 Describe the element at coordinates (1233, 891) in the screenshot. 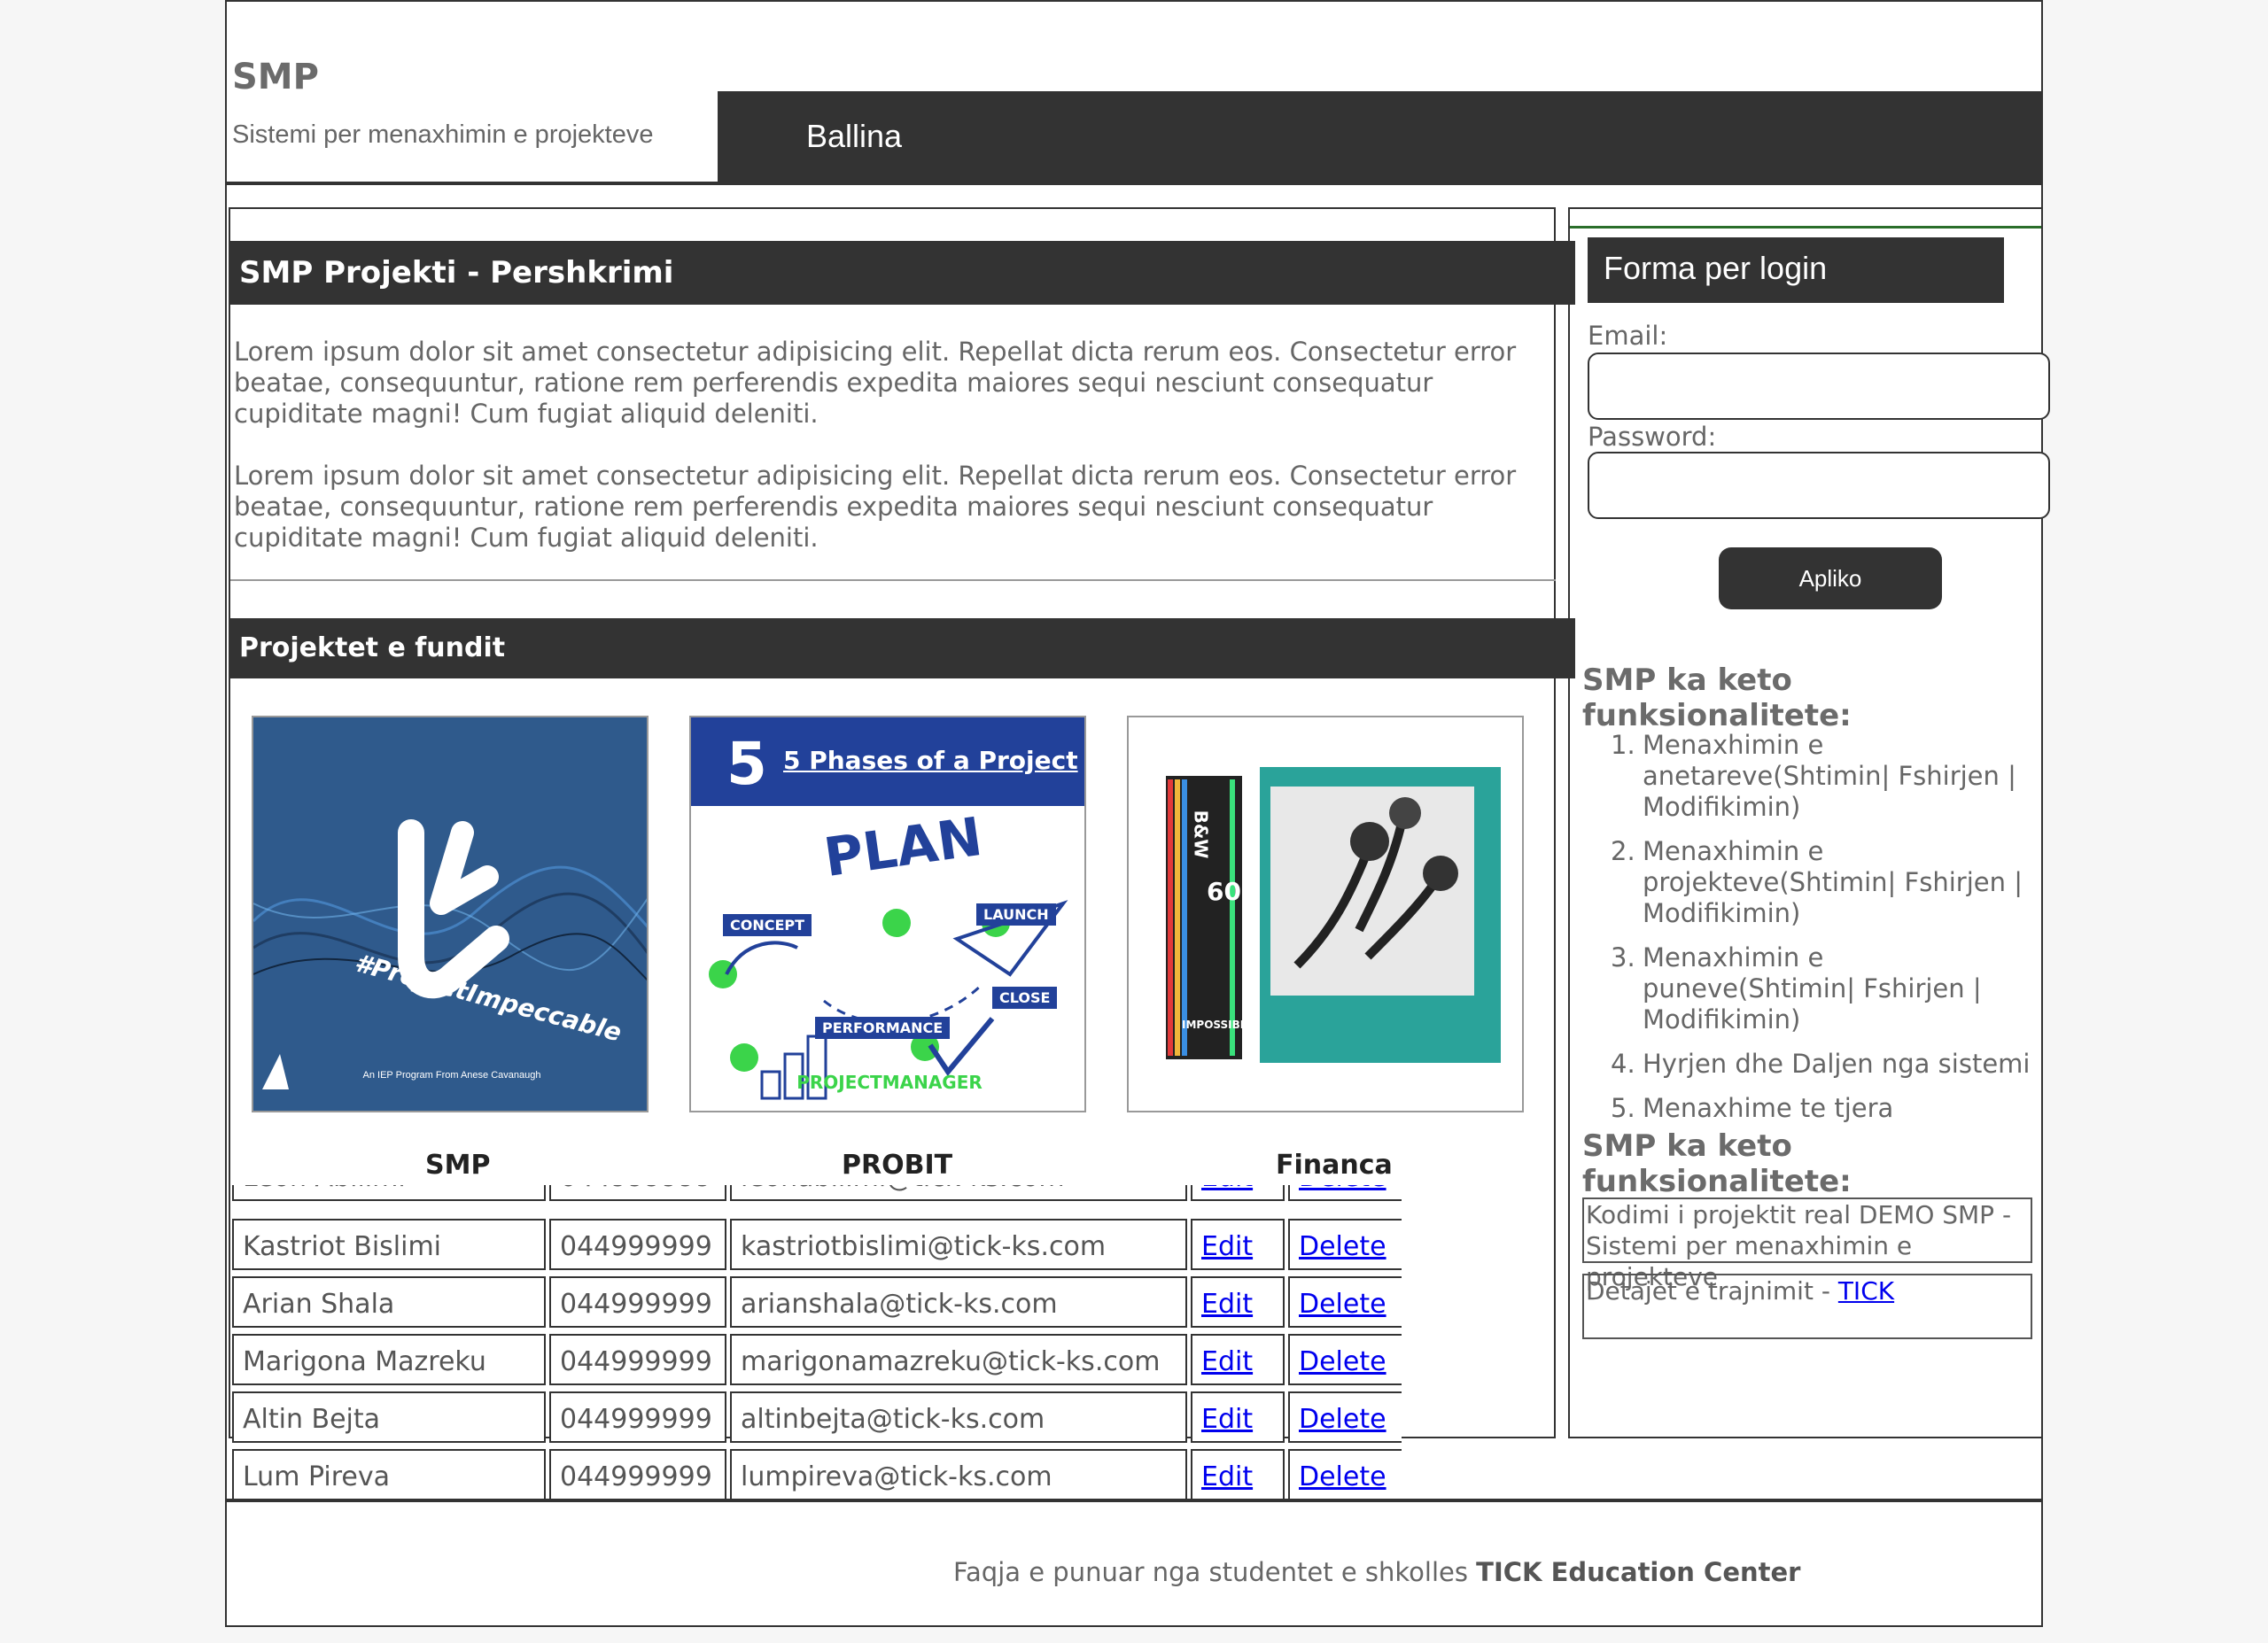

I see `film-box-number: 600` at that location.